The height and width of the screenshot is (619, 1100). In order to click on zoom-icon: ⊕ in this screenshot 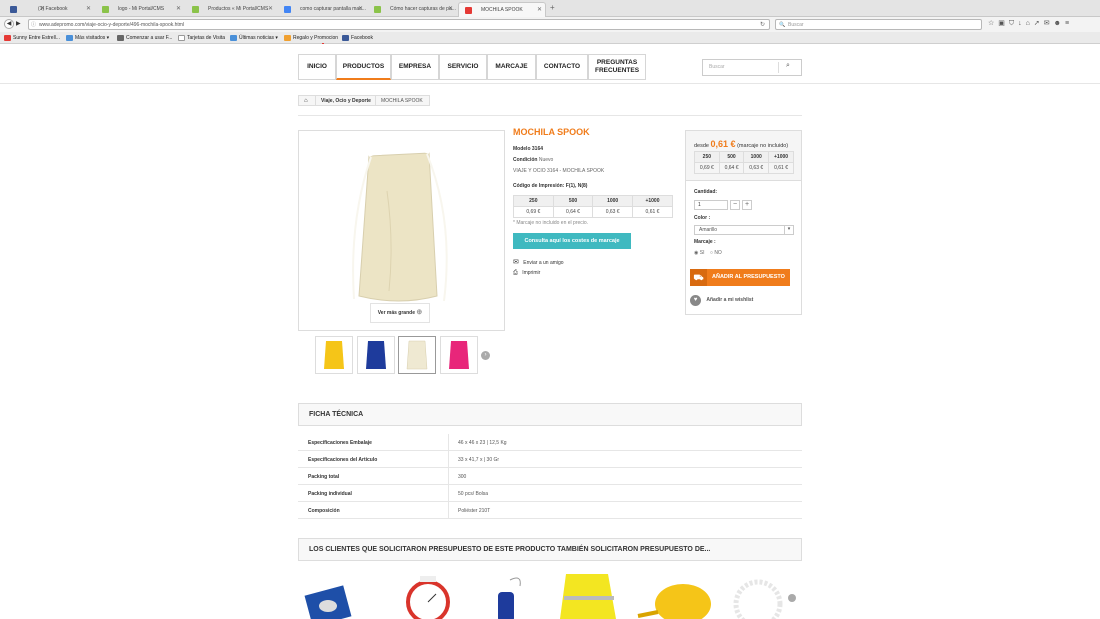, I will do `click(419, 312)`.